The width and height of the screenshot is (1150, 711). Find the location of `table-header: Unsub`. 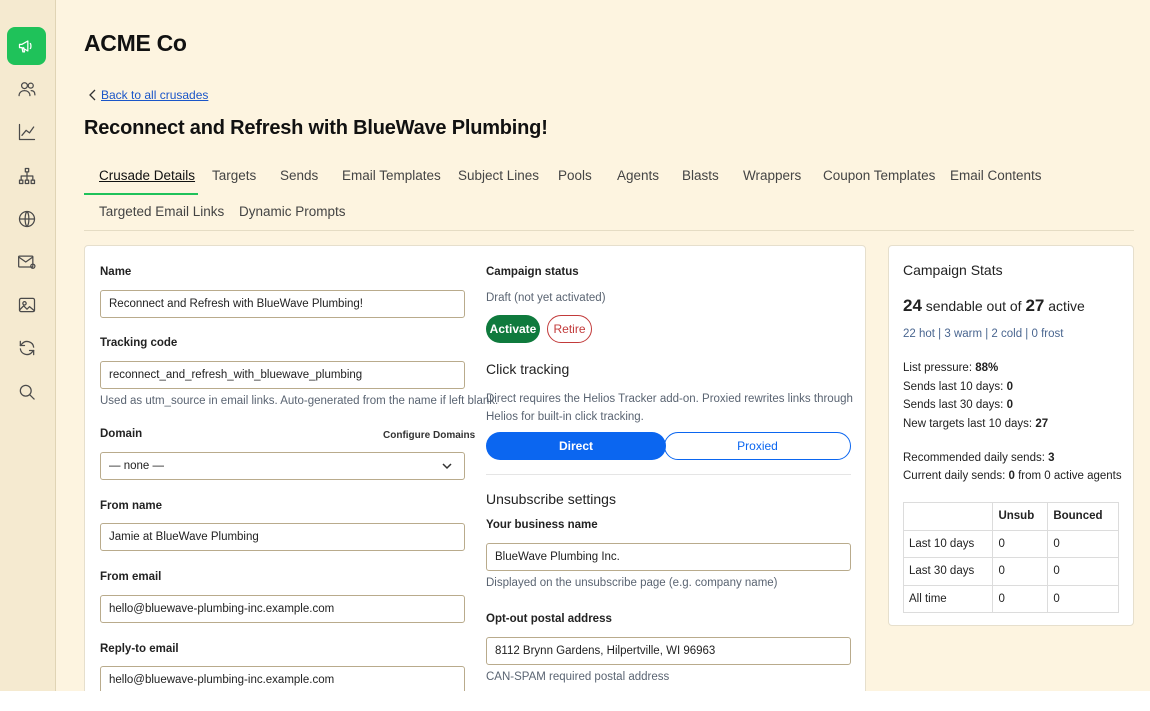

table-header: Unsub is located at coordinates (1020, 516).